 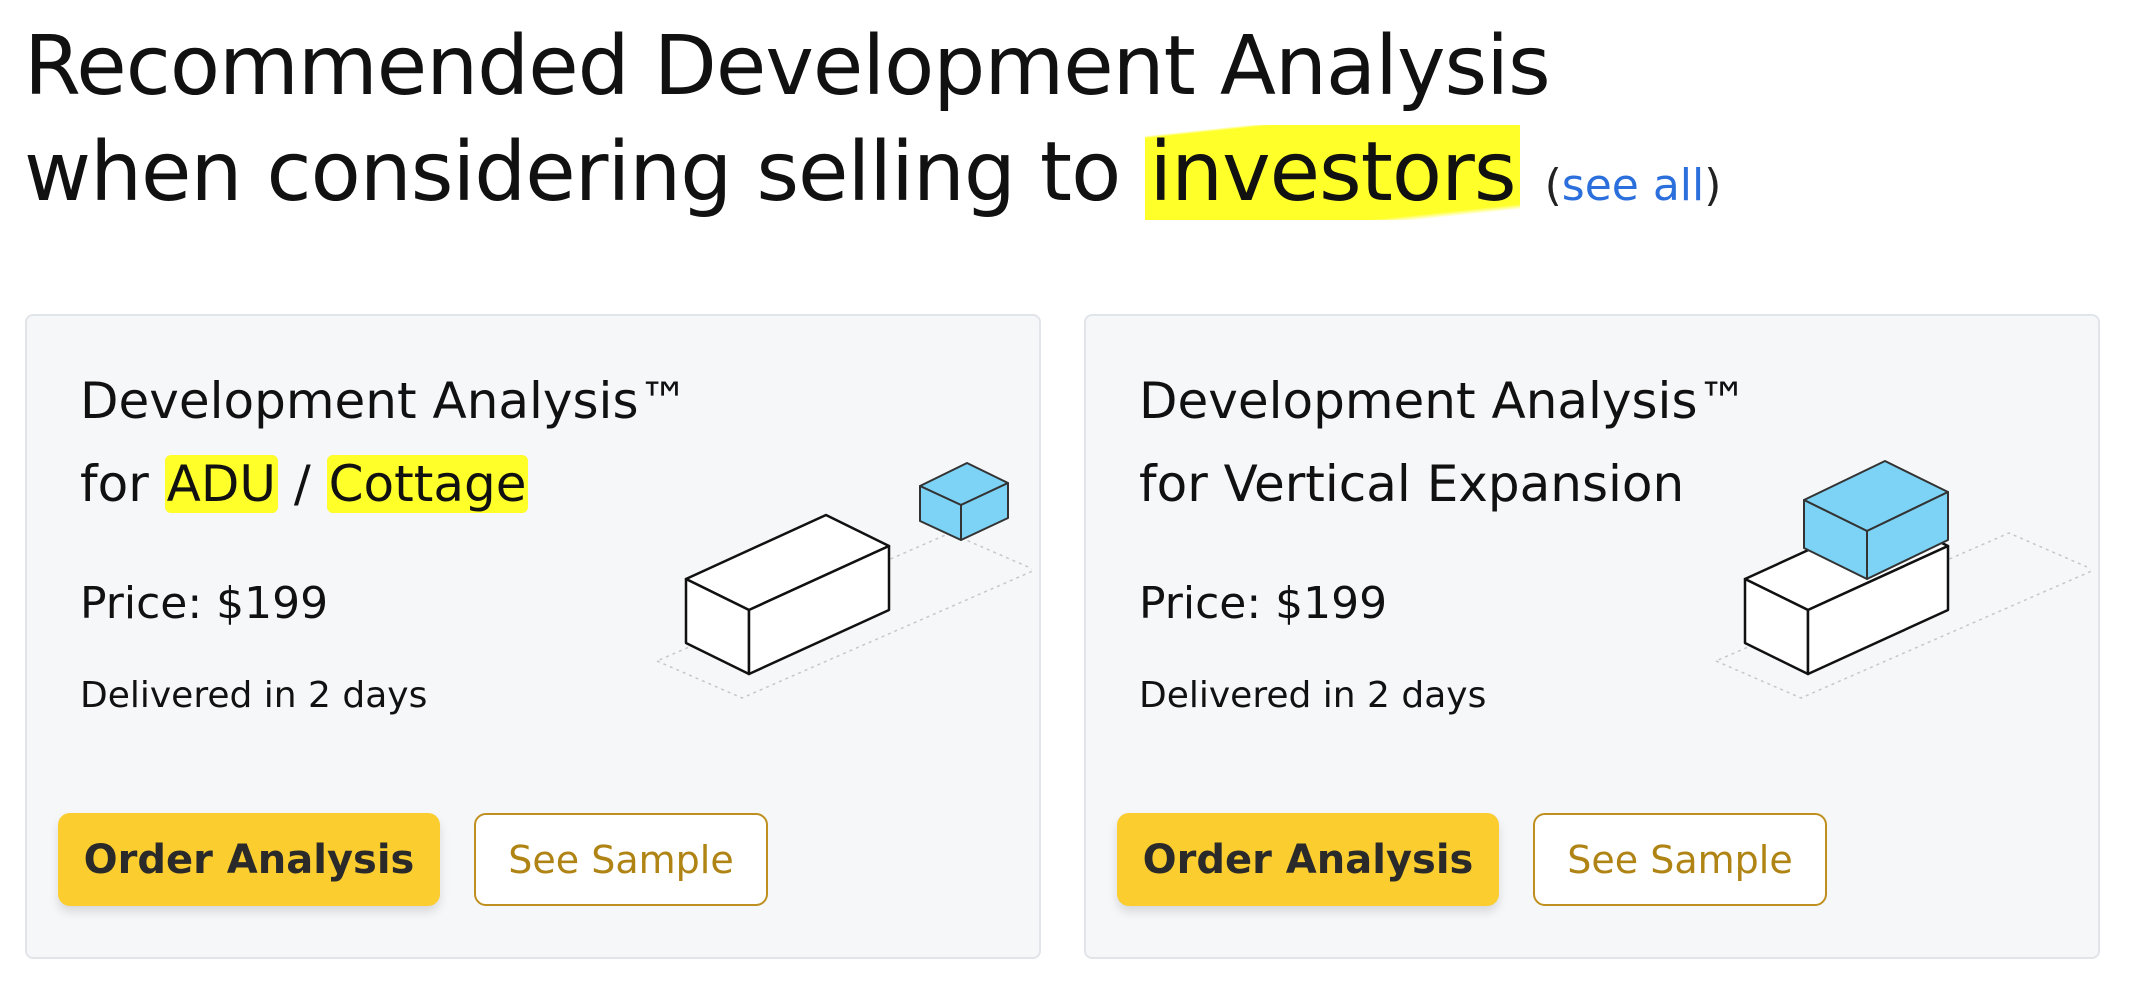 What do you see at coordinates (585, 172) in the screenshot?
I see `heading-line-2-prefix: when considering selling to` at bounding box center [585, 172].